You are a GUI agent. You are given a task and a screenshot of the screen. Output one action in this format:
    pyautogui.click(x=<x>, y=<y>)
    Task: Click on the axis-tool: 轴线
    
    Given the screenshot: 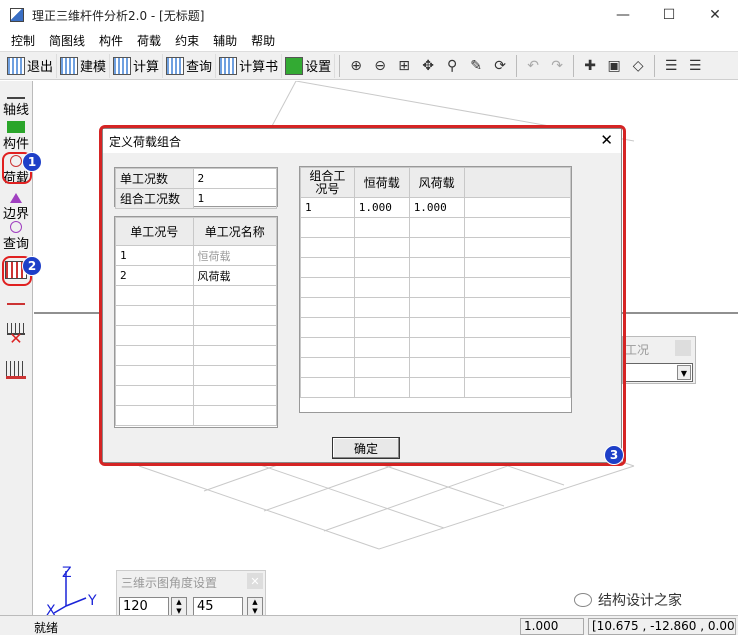 What is the action you would take?
    pyautogui.click(x=16, y=102)
    